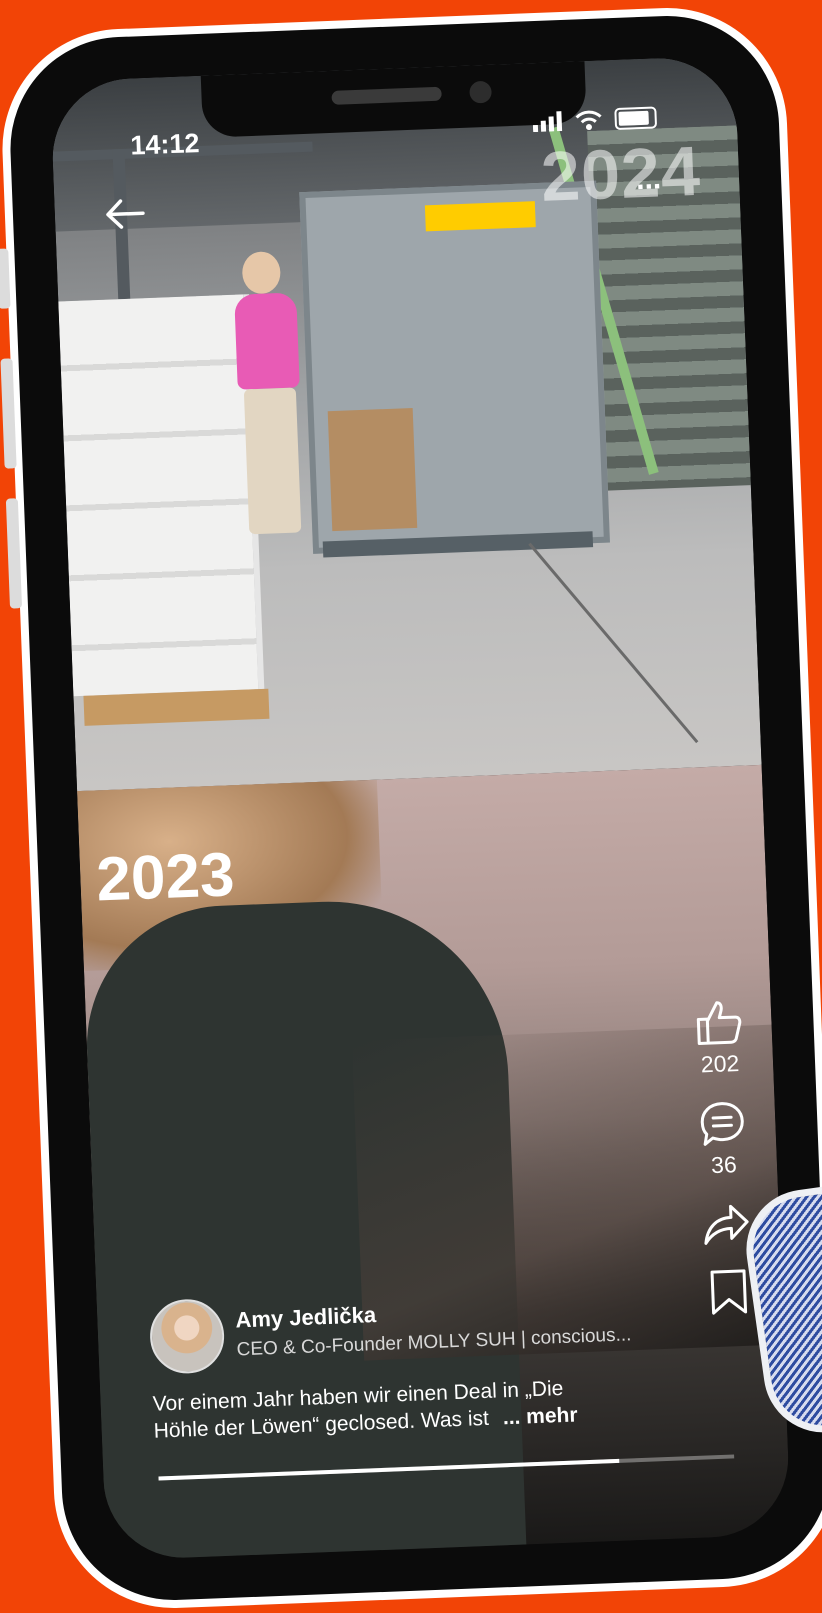 The image size is (822, 1613). Describe the element at coordinates (621, 173) in the screenshot. I see `year-overlay-top: 2024` at that location.